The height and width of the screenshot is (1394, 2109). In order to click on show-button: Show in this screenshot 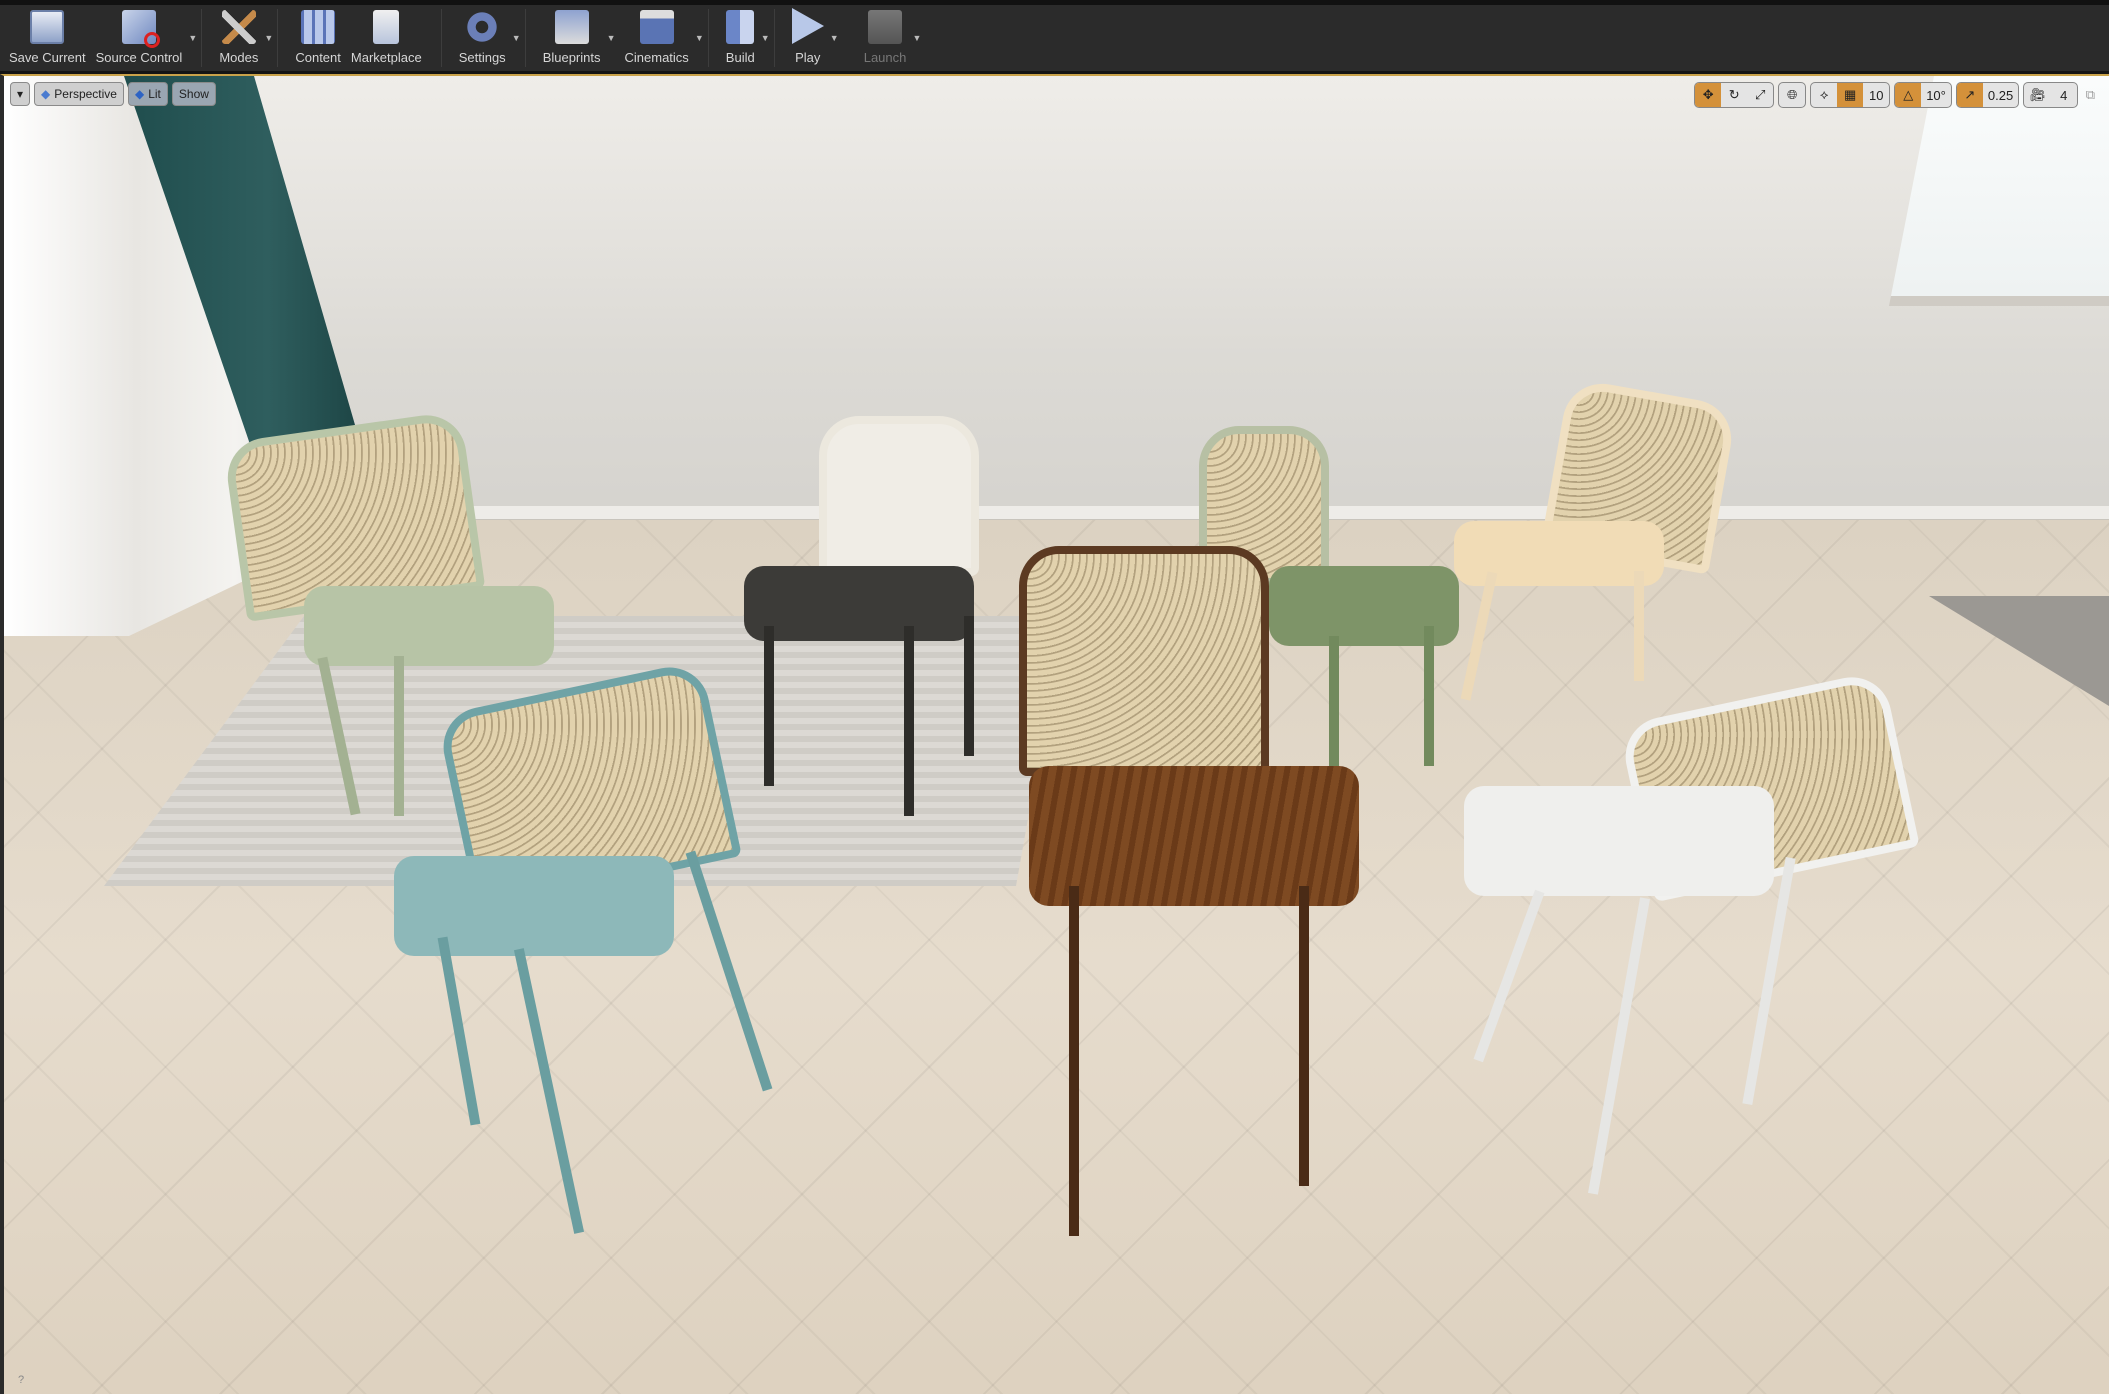, I will do `click(193, 94)`.